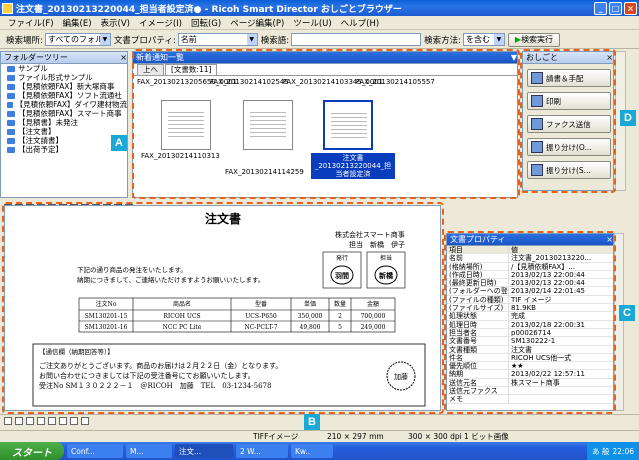 Image resolution: width=639 pixels, height=460 pixels. I want to click on first-page-icon, so click(41, 420).